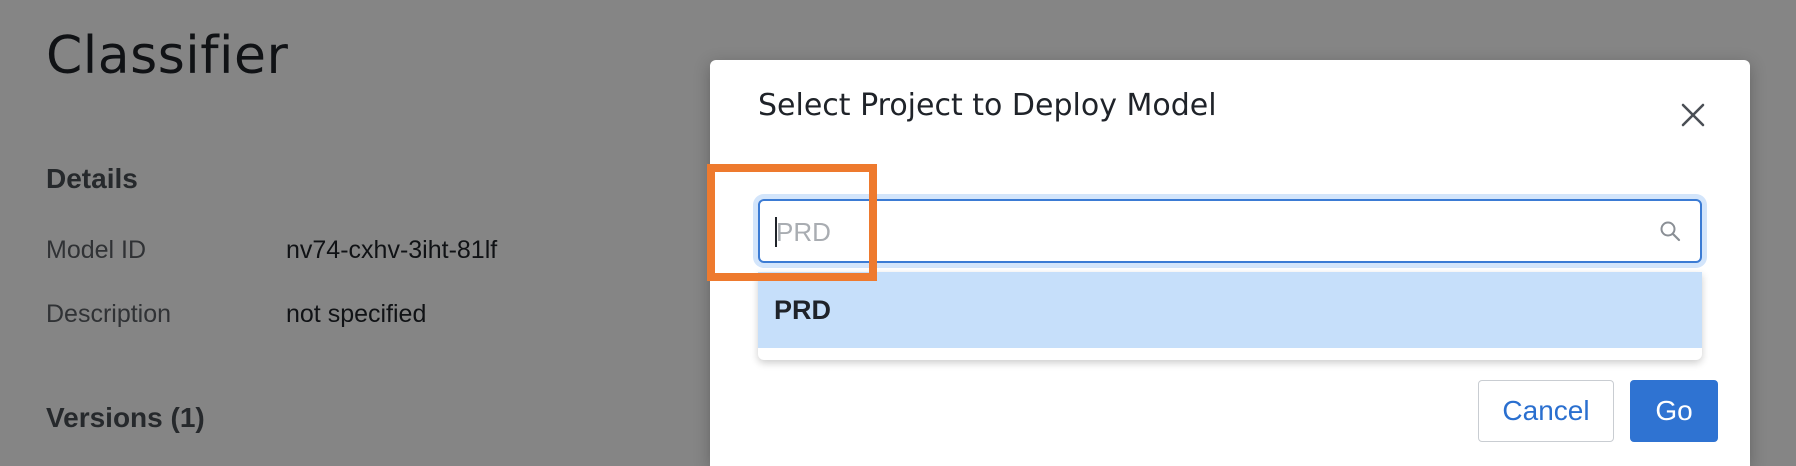  I want to click on close-icon, so click(1693, 115).